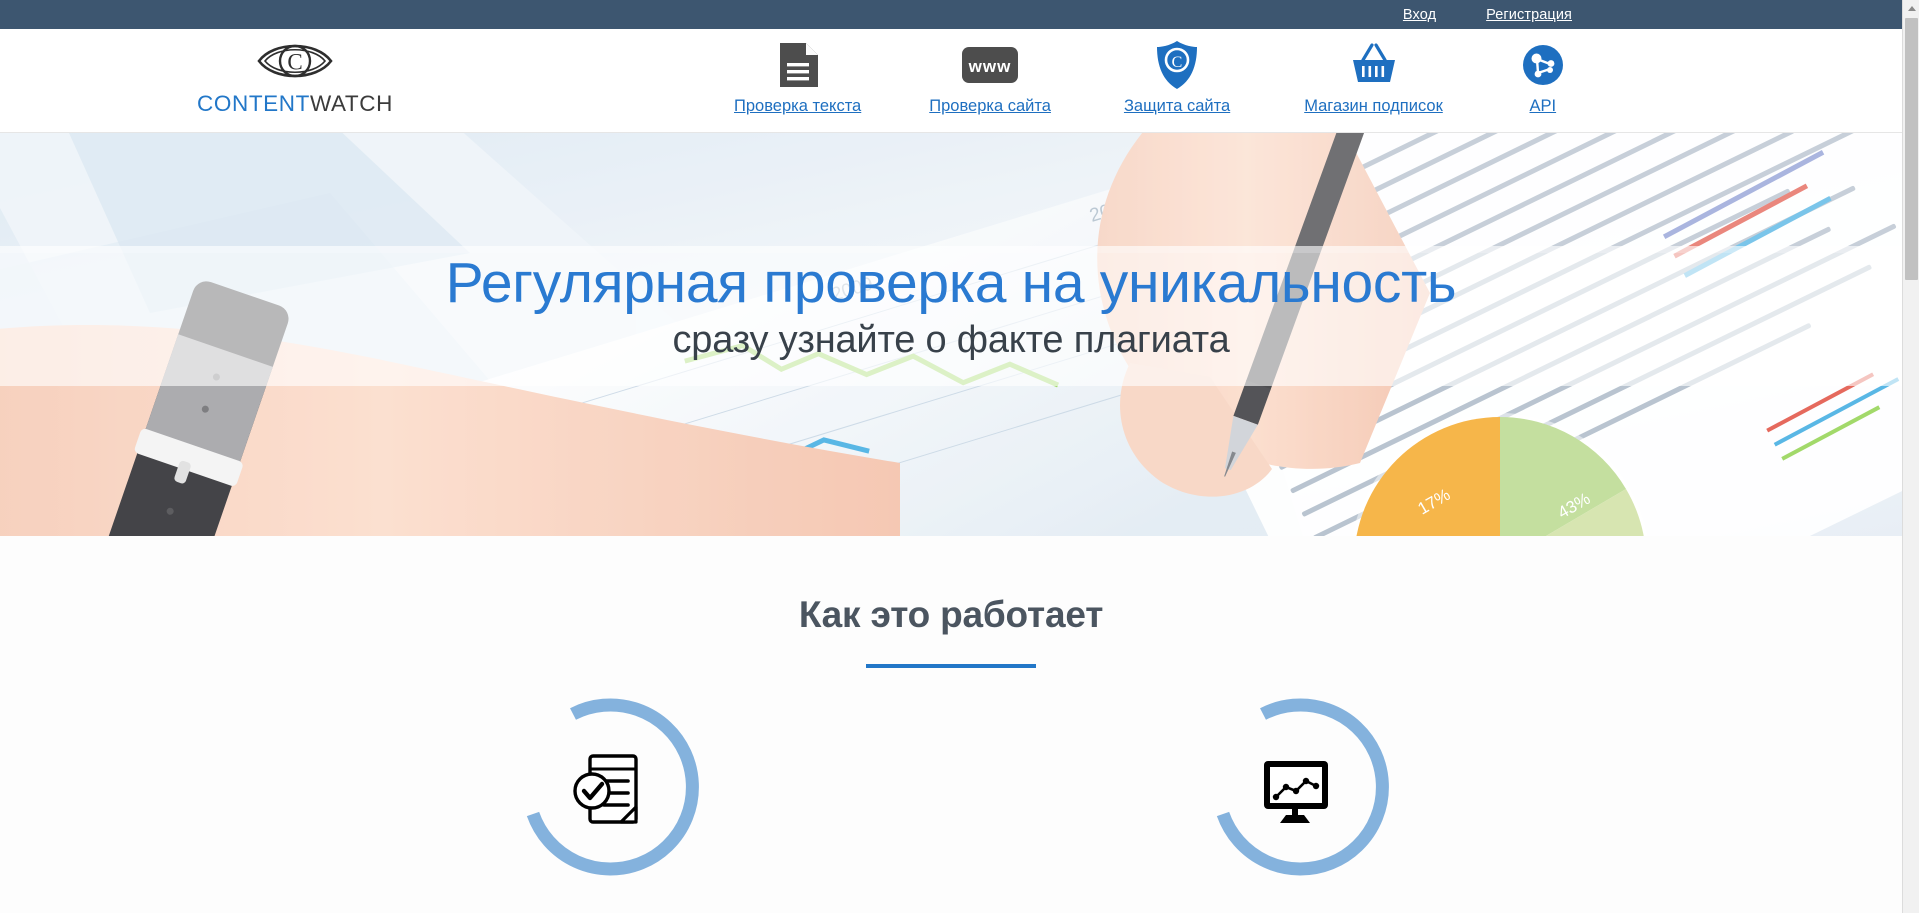 Image resolution: width=1919 pixels, height=913 pixels. Describe the element at coordinates (951, 14) in the screenshot. I see `top-utility-bar: Вход Регистрация` at that location.